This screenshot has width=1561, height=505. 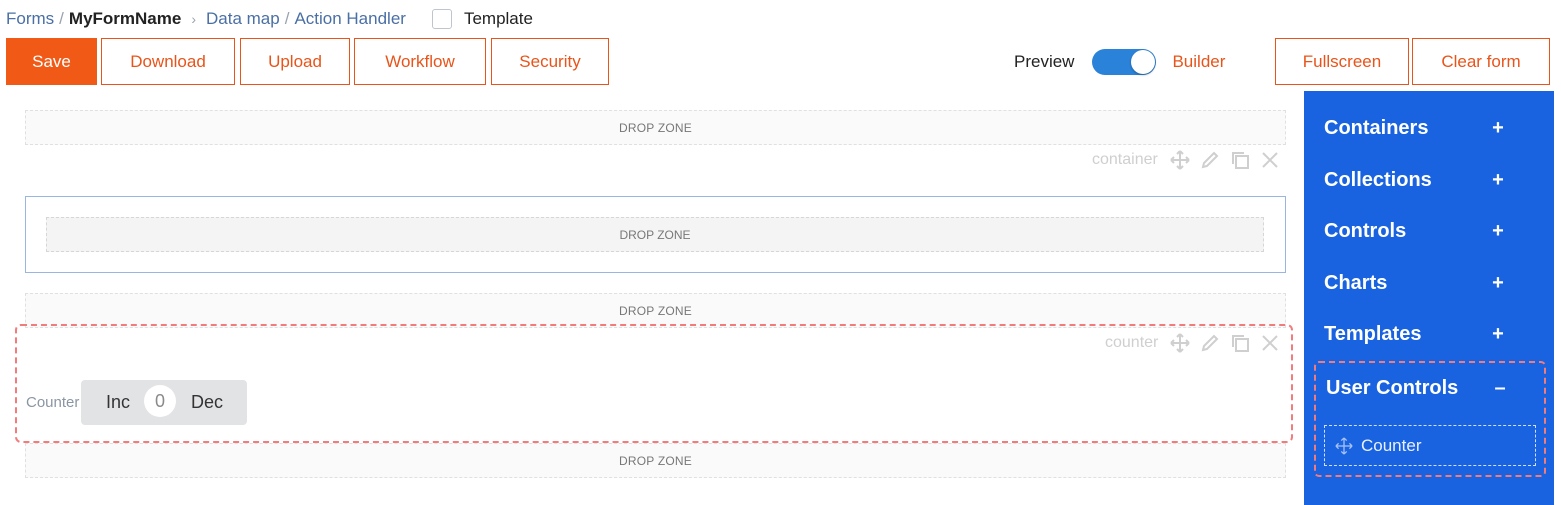 What do you see at coordinates (1124, 61) in the screenshot?
I see `preview-builder-toggle` at bounding box center [1124, 61].